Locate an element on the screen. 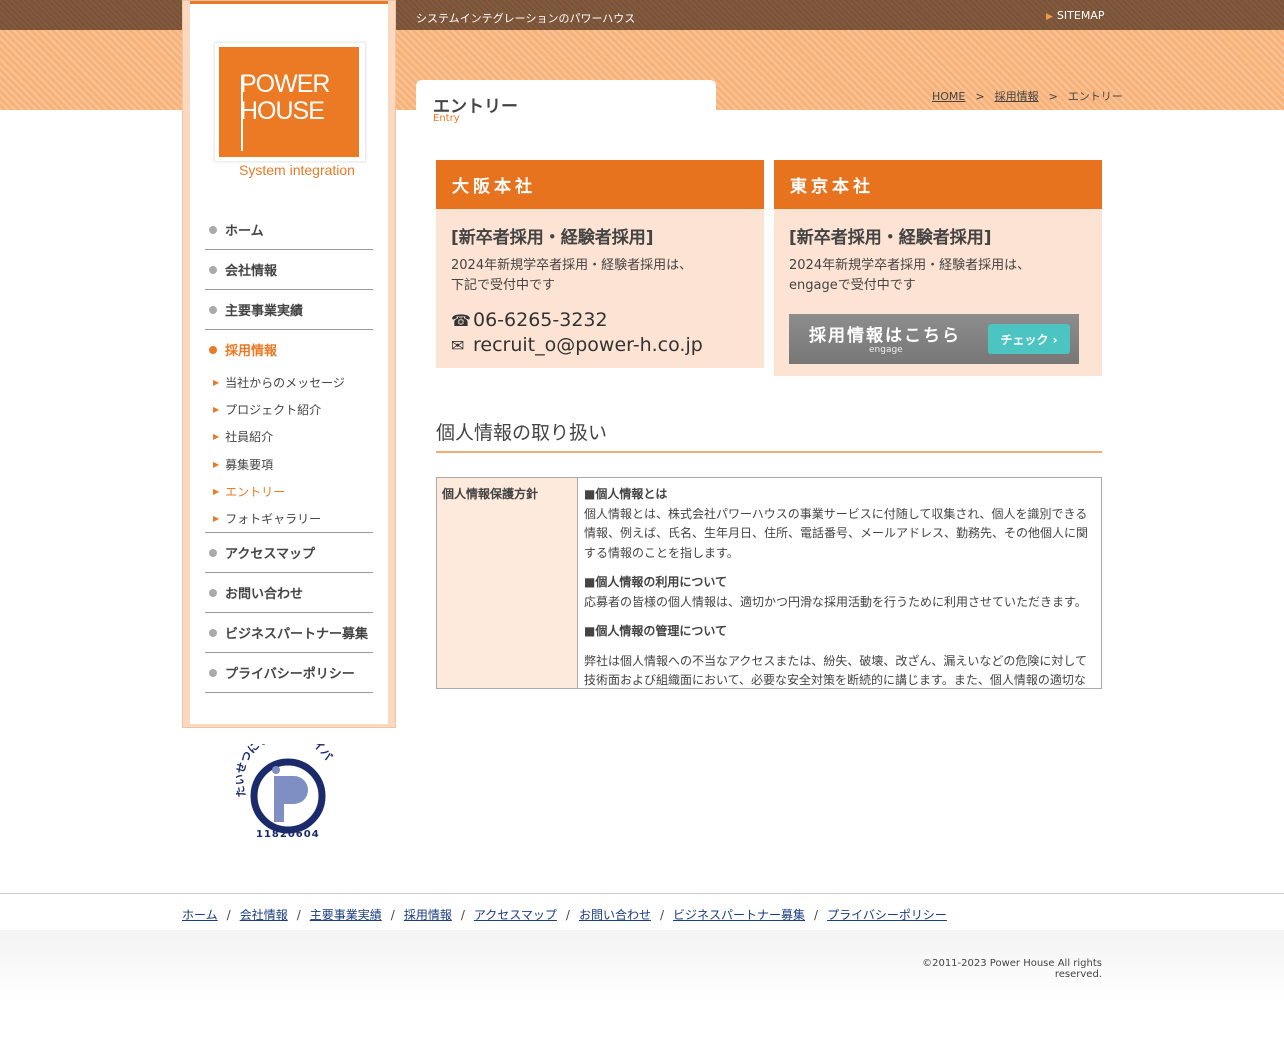 This screenshot has height=1050, width=1284. breadcrumb-recruit: 採用情報 is located at coordinates (1017, 96).